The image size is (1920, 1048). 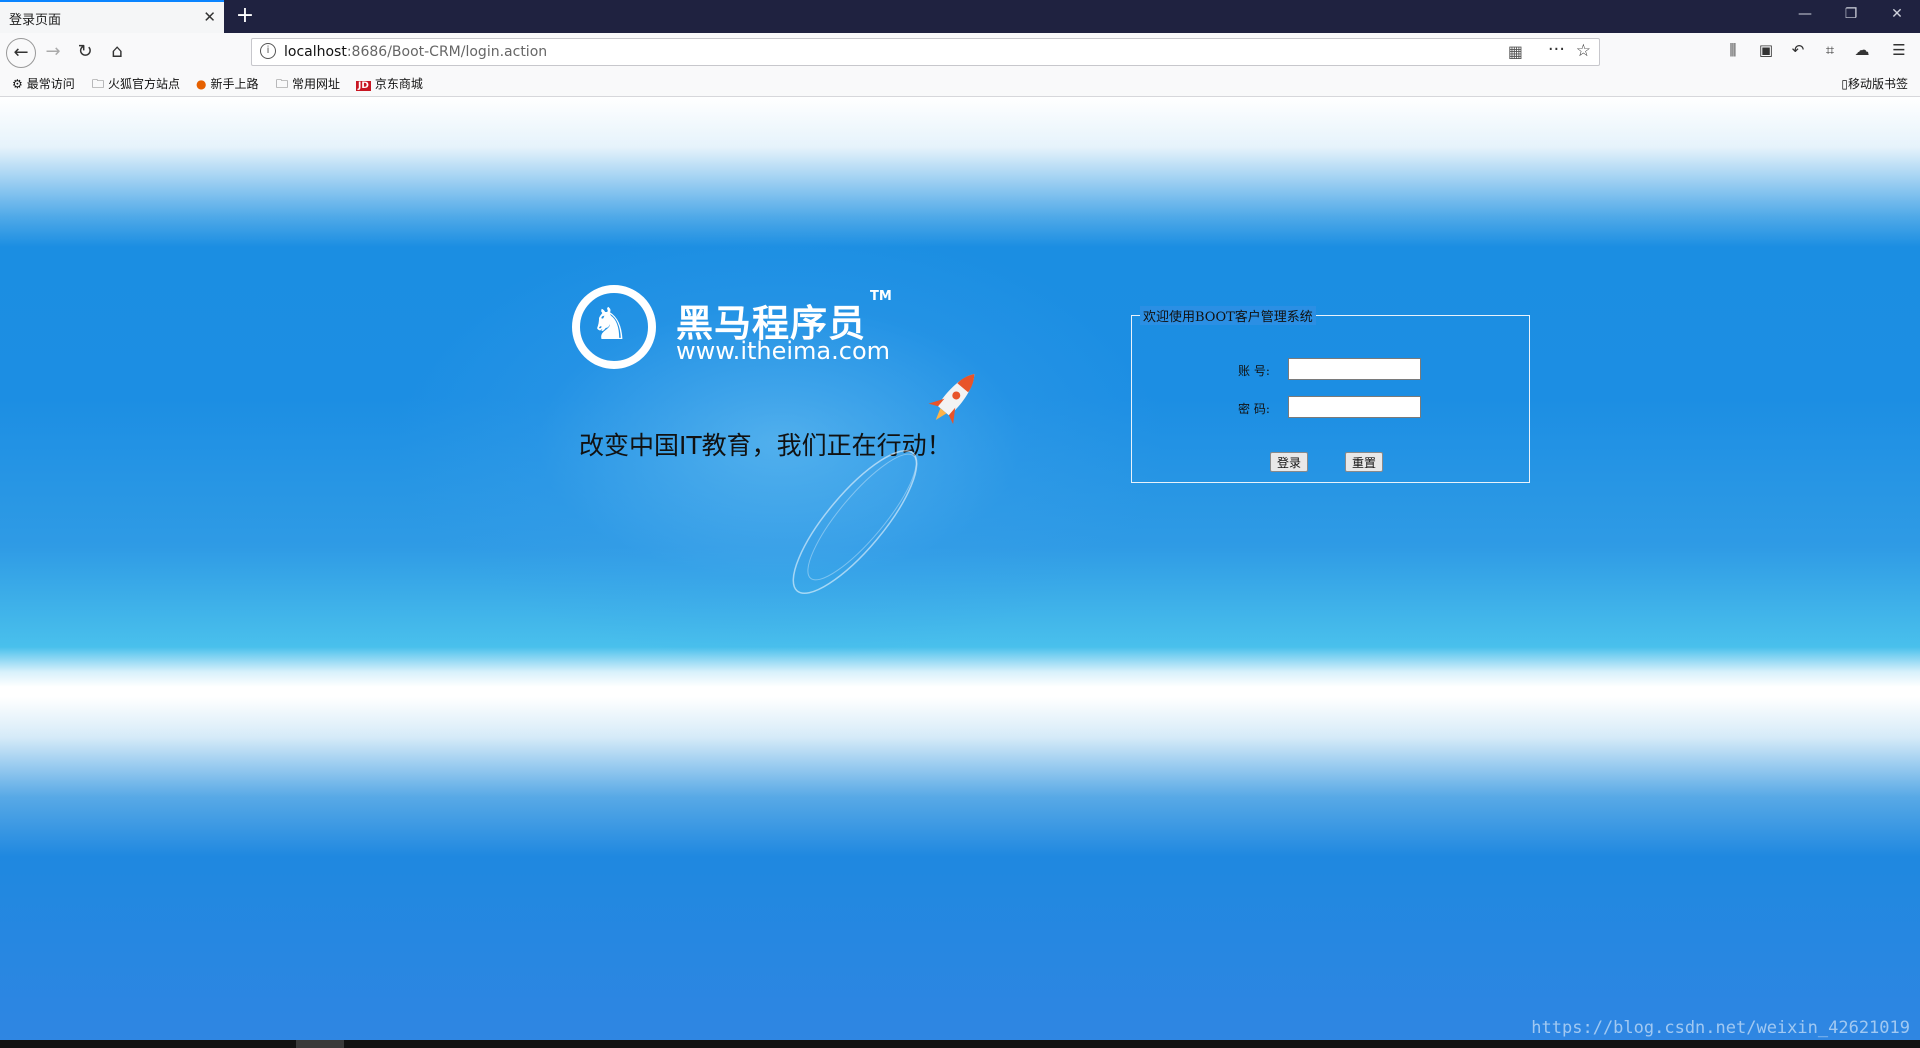 What do you see at coordinates (1289, 462) in the screenshot?
I see `login-button: 登录` at bounding box center [1289, 462].